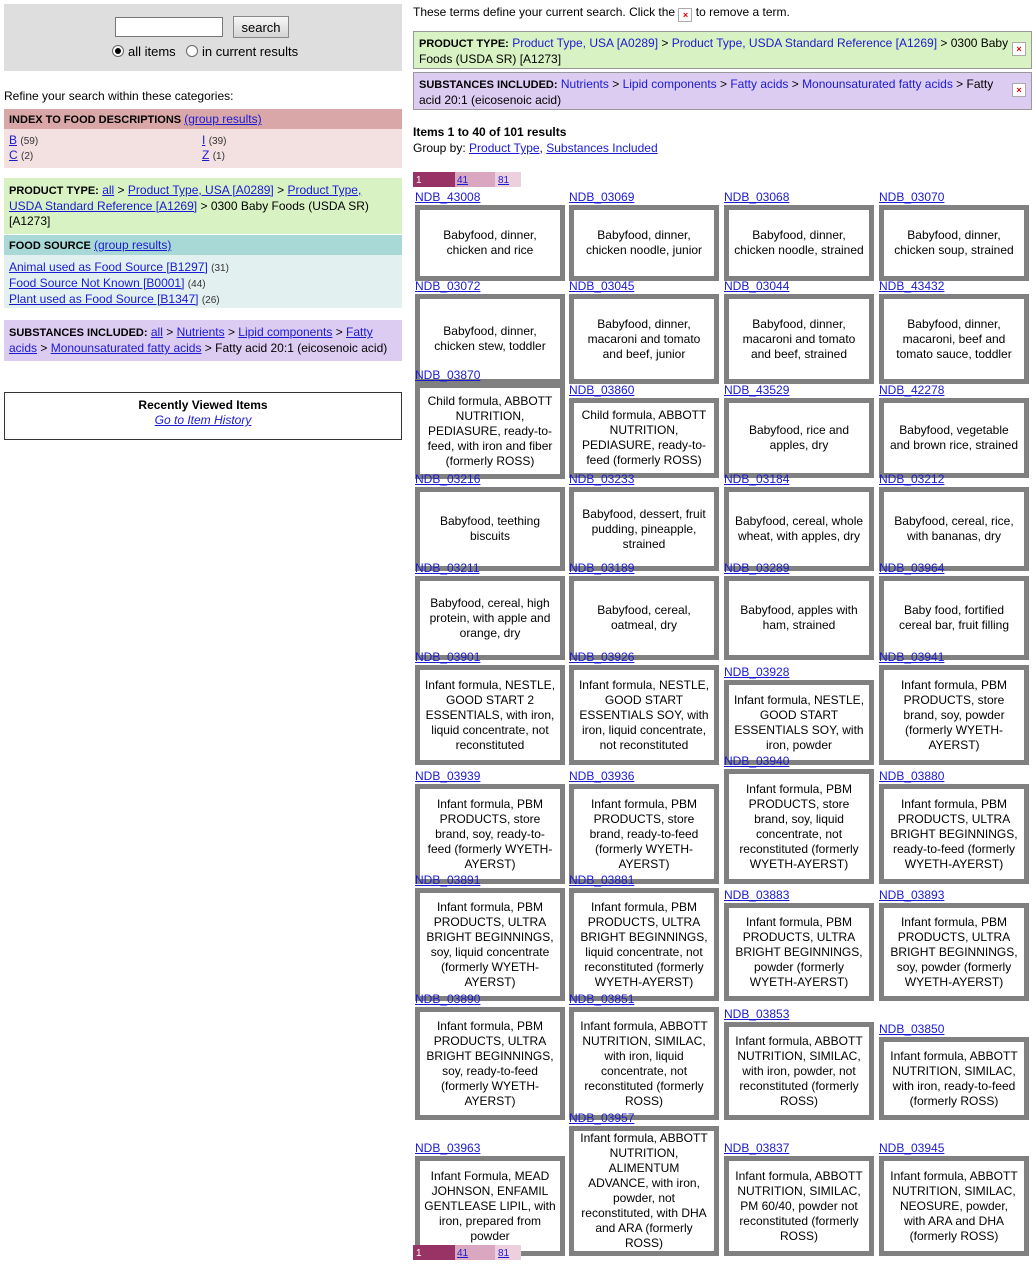 This screenshot has width=1036, height=1268. Describe the element at coordinates (954, 1148) in the screenshot. I see `result-item-id-link: NDB_03945` at that location.